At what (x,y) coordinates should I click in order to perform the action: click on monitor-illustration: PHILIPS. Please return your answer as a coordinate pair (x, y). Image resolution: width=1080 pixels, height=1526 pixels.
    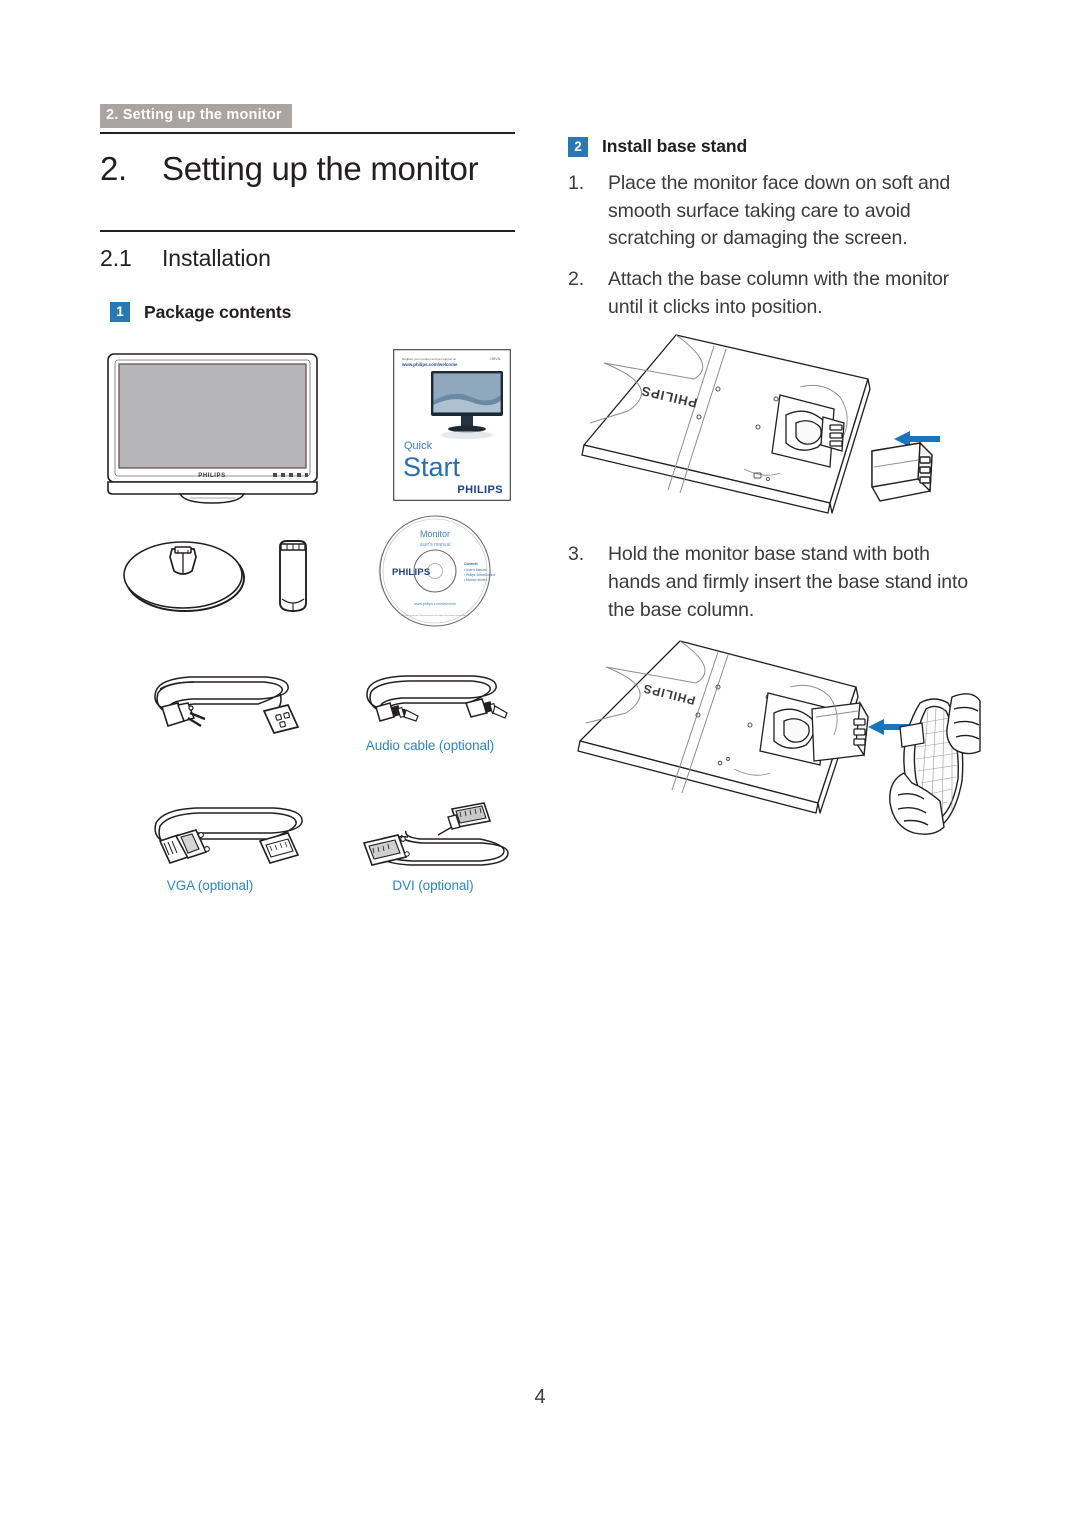
    Looking at the image, I should click on (212, 428).